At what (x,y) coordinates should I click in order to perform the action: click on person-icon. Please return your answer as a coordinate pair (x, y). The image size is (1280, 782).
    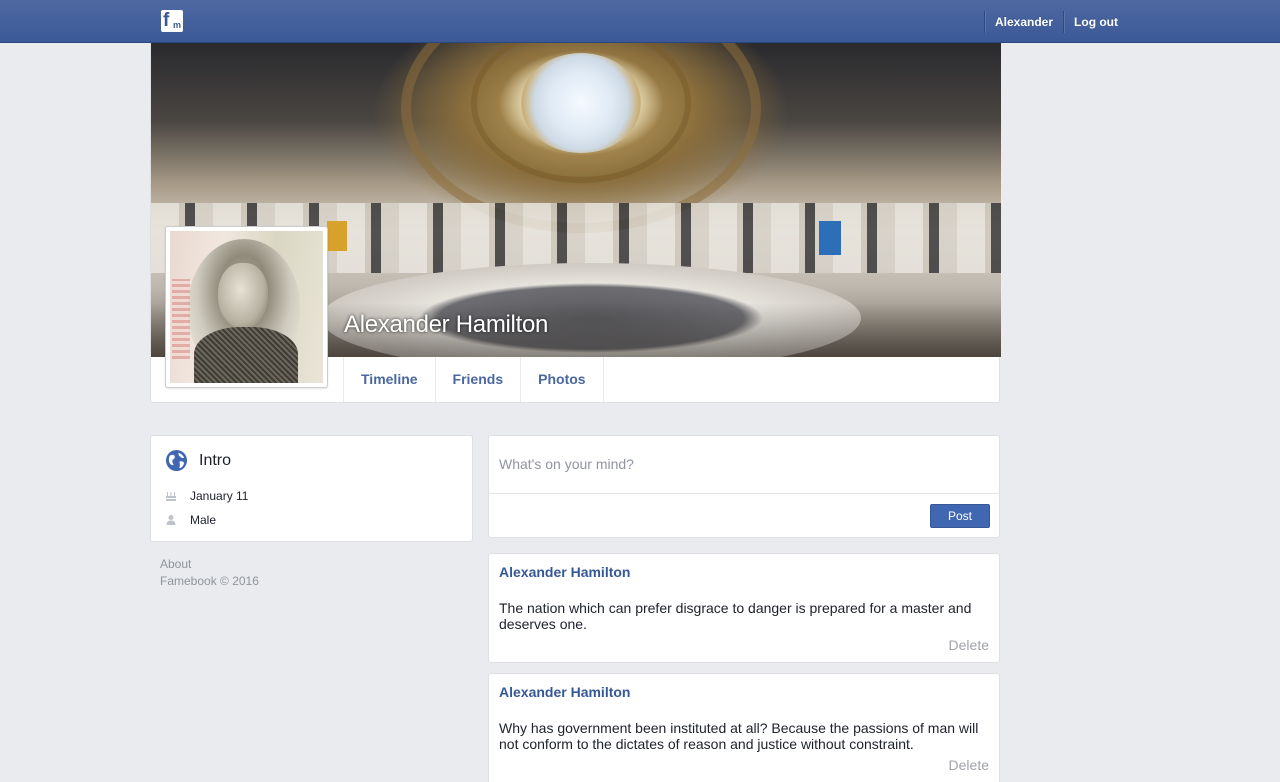
    Looking at the image, I should click on (171, 520).